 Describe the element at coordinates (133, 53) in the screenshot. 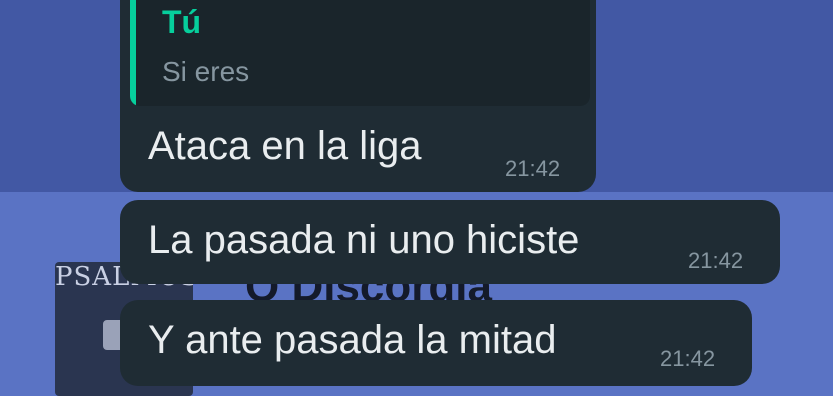

I see `quote-accent-bar` at that location.